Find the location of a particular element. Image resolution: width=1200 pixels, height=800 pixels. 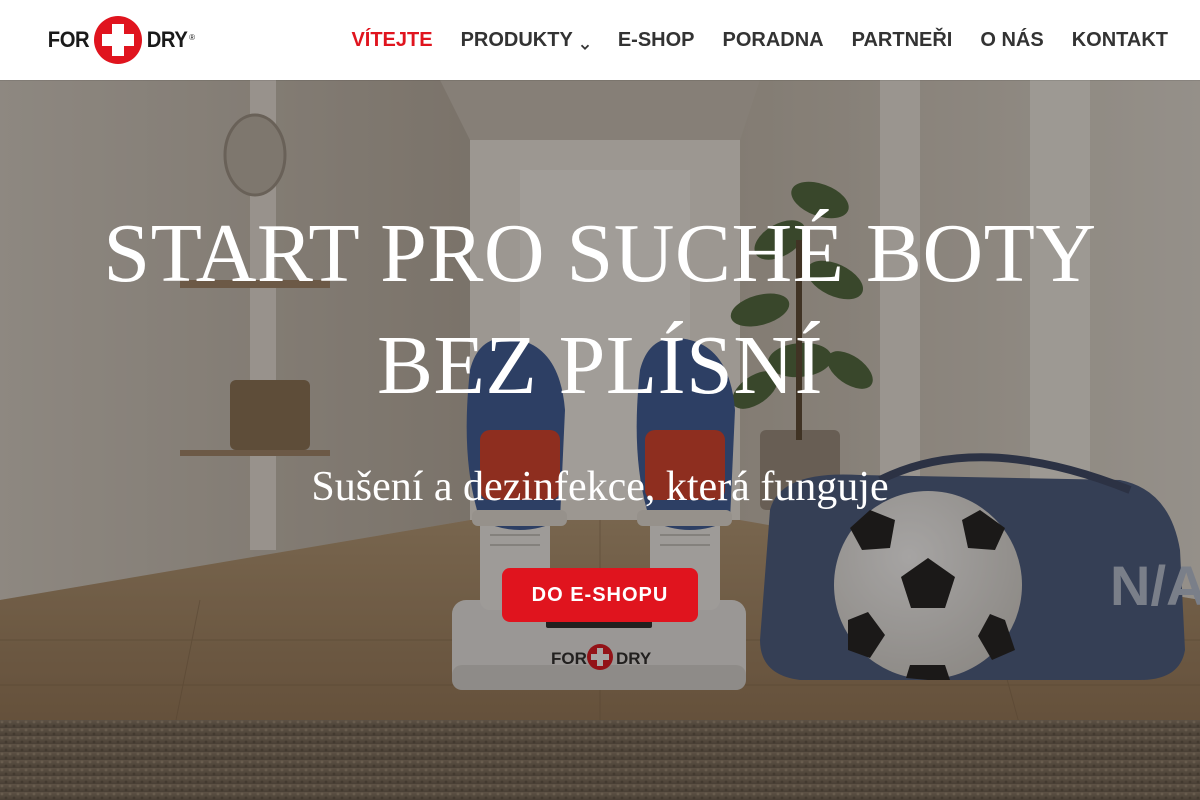

nav-item-label: KONTAKT is located at coordinates (1119, 39).